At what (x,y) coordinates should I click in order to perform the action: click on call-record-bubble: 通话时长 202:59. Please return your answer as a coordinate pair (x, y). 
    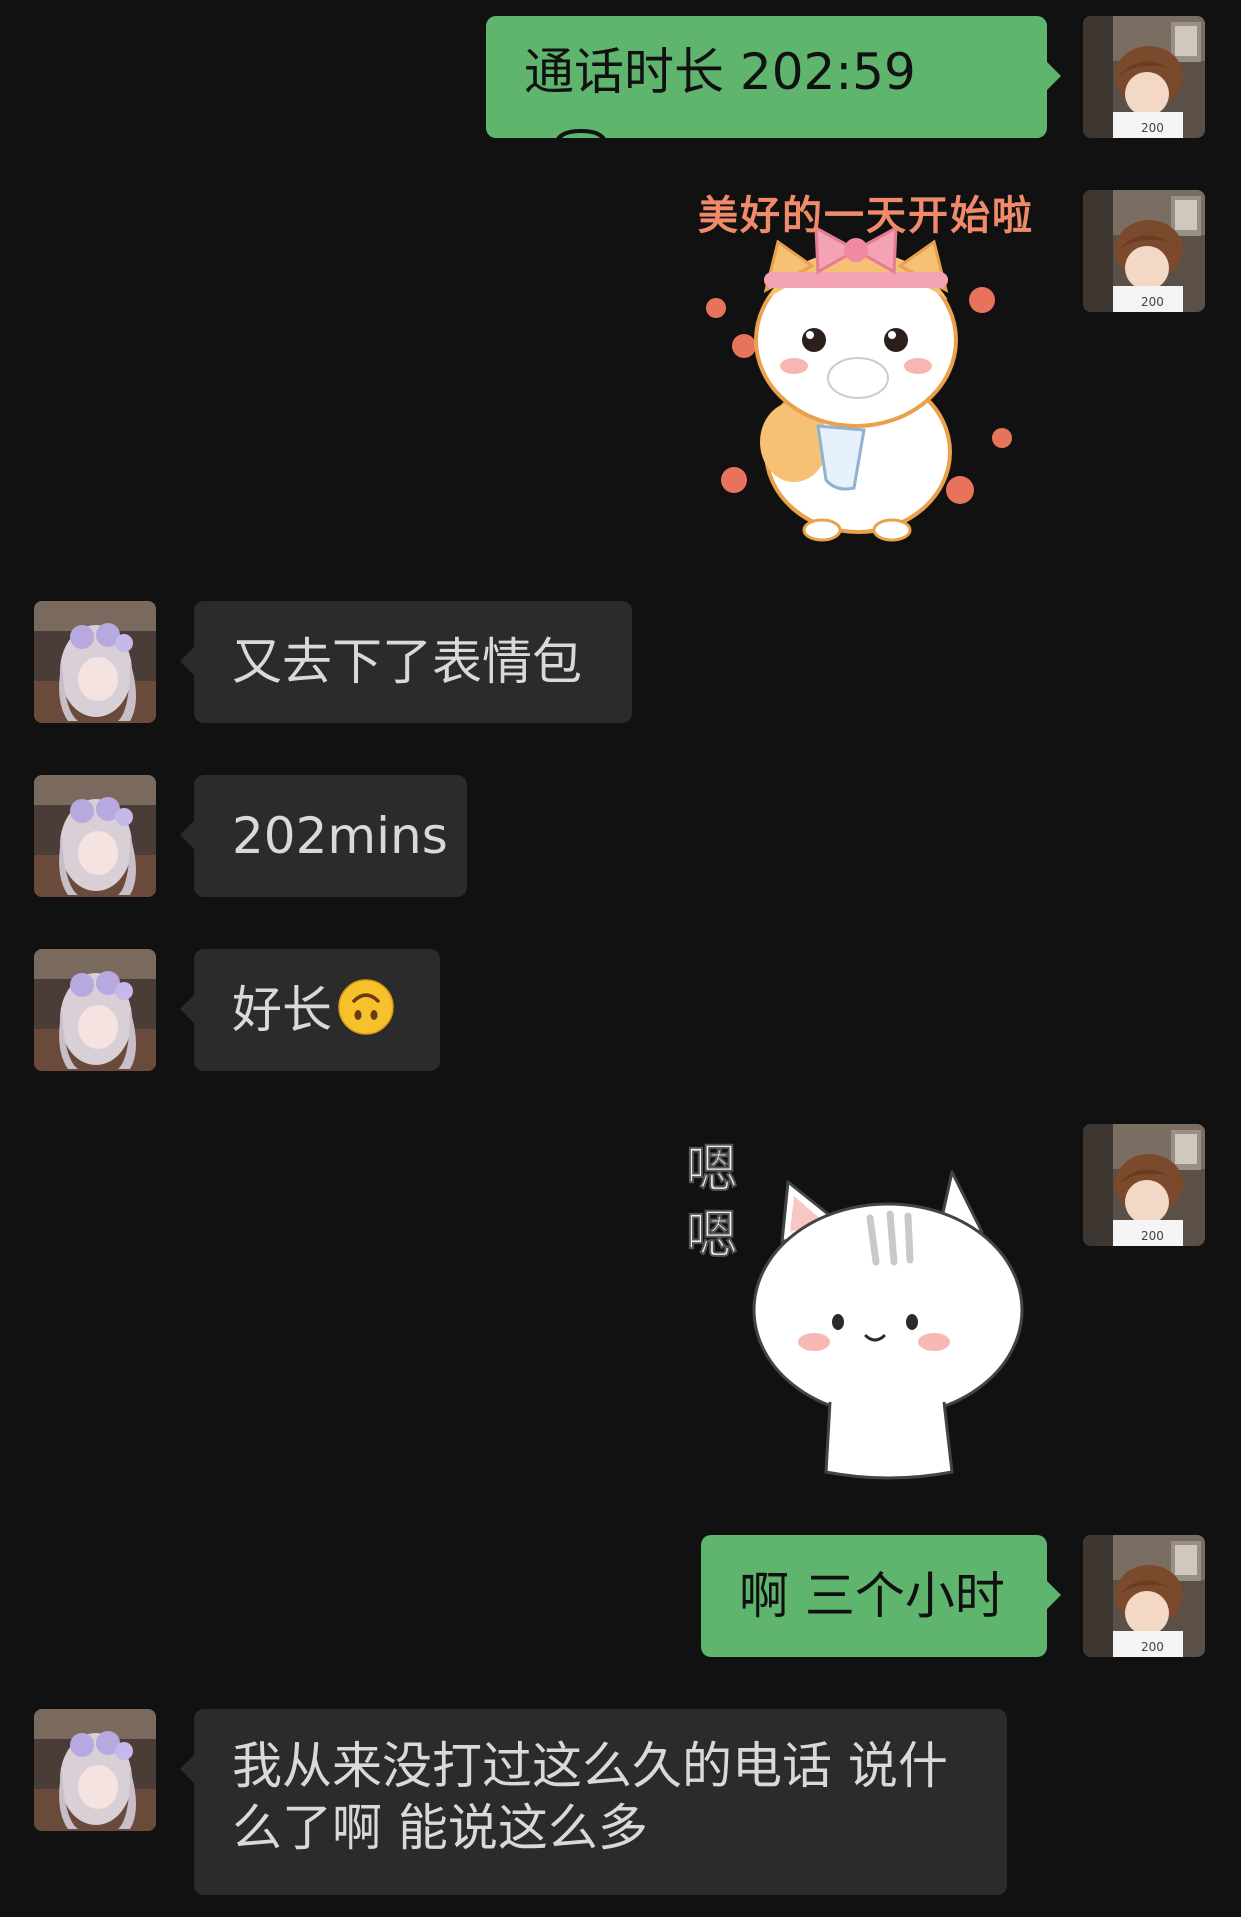
    Looking at the image, I should click on (773, 85).